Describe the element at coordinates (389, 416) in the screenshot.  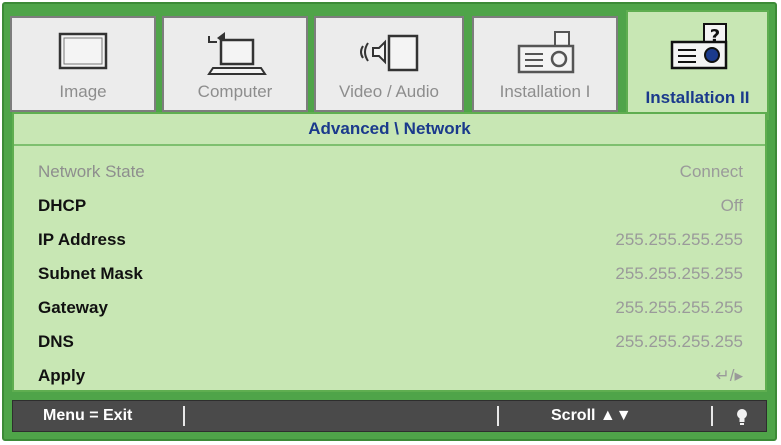
I see `footer-bar: Menu = Exit Scroll ▲▼` at that location.